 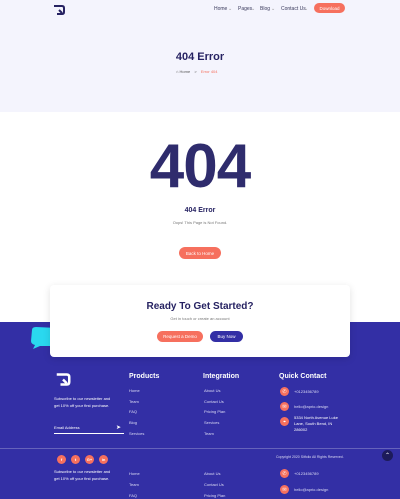 I want to click on footer-link-pricing: Pricing Plan, so click(x=214, y=411).